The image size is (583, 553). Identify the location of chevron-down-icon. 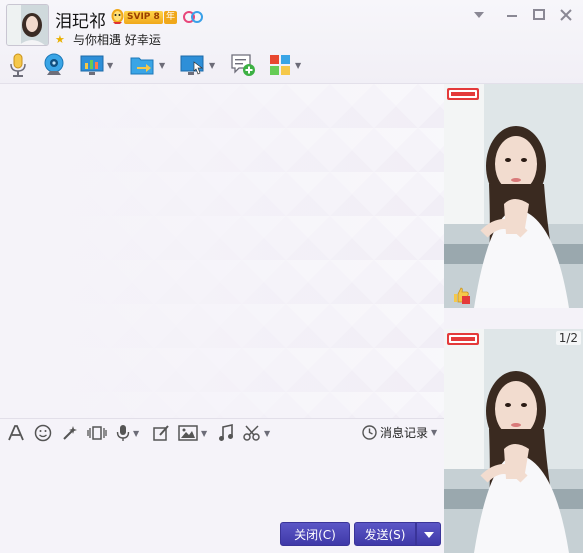
(428, 535).